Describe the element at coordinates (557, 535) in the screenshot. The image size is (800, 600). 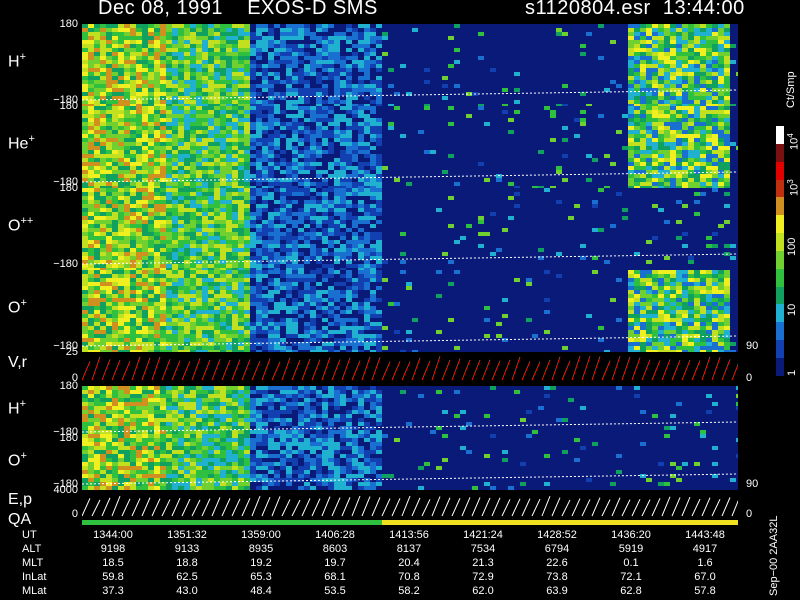
I see `ephemeris-cell: 1428:52` at that location.